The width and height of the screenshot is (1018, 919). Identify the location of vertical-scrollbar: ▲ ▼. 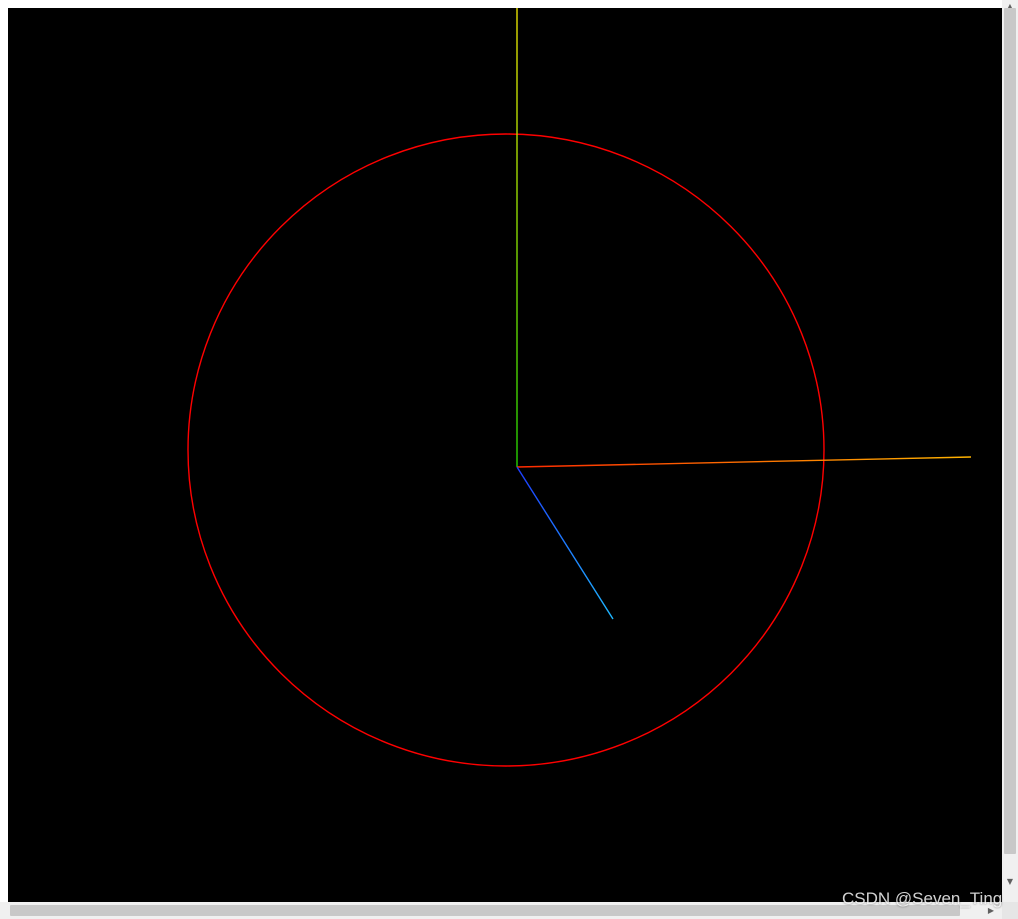
(1010, 451).